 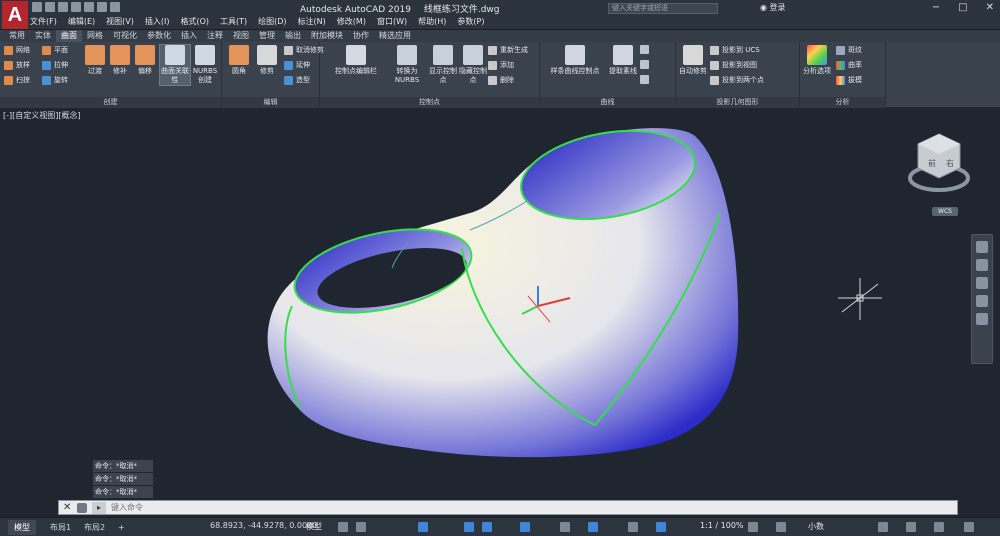 What do you see at coordinates (175, 65) in the screenshot?
I see `surface-associativity-button: 曲面关联性` at bounding box center [175, 65].